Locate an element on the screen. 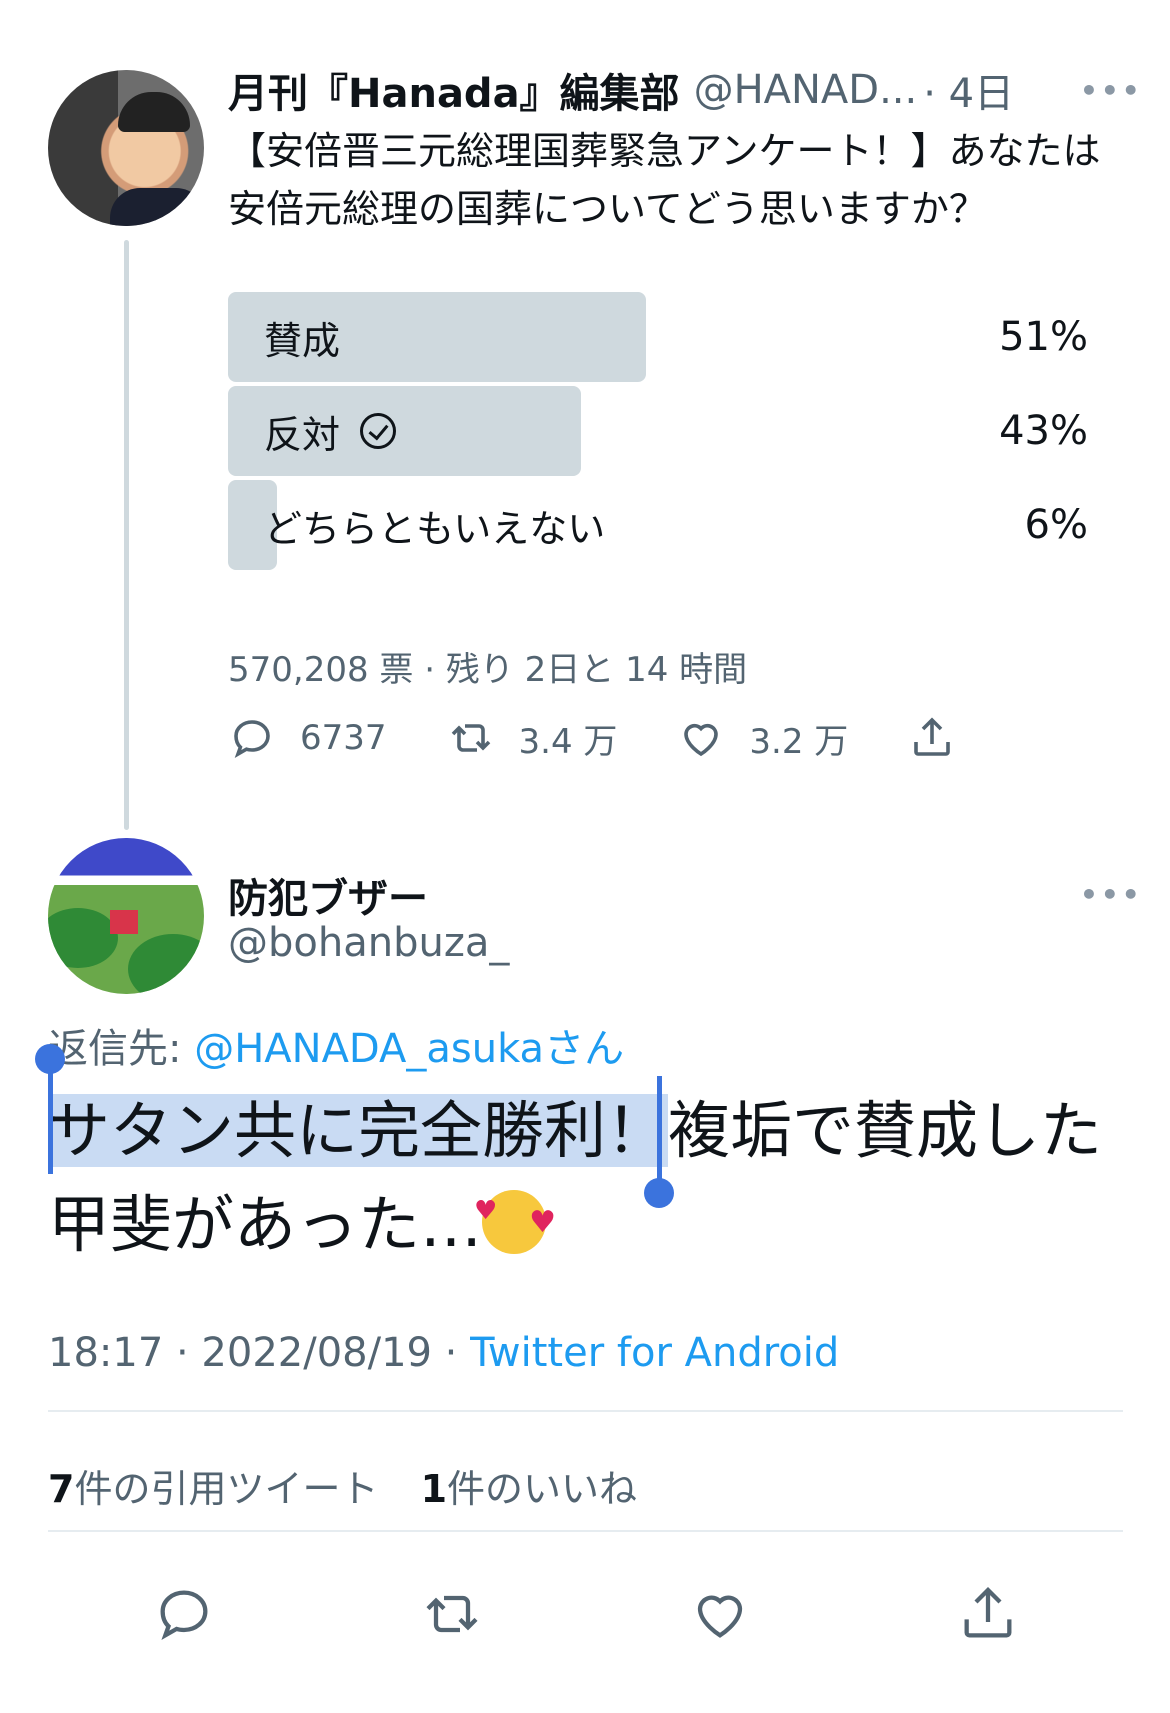  reply-count: 6737 is located at coordinates (343, 738).